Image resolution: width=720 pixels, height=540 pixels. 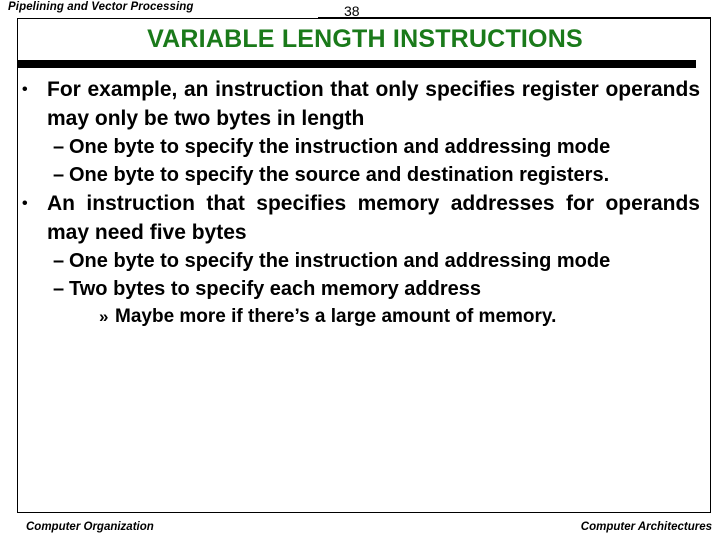 I want to click on bullet-text: Two bytes to specify each memory address, so click(x=275, y=289).